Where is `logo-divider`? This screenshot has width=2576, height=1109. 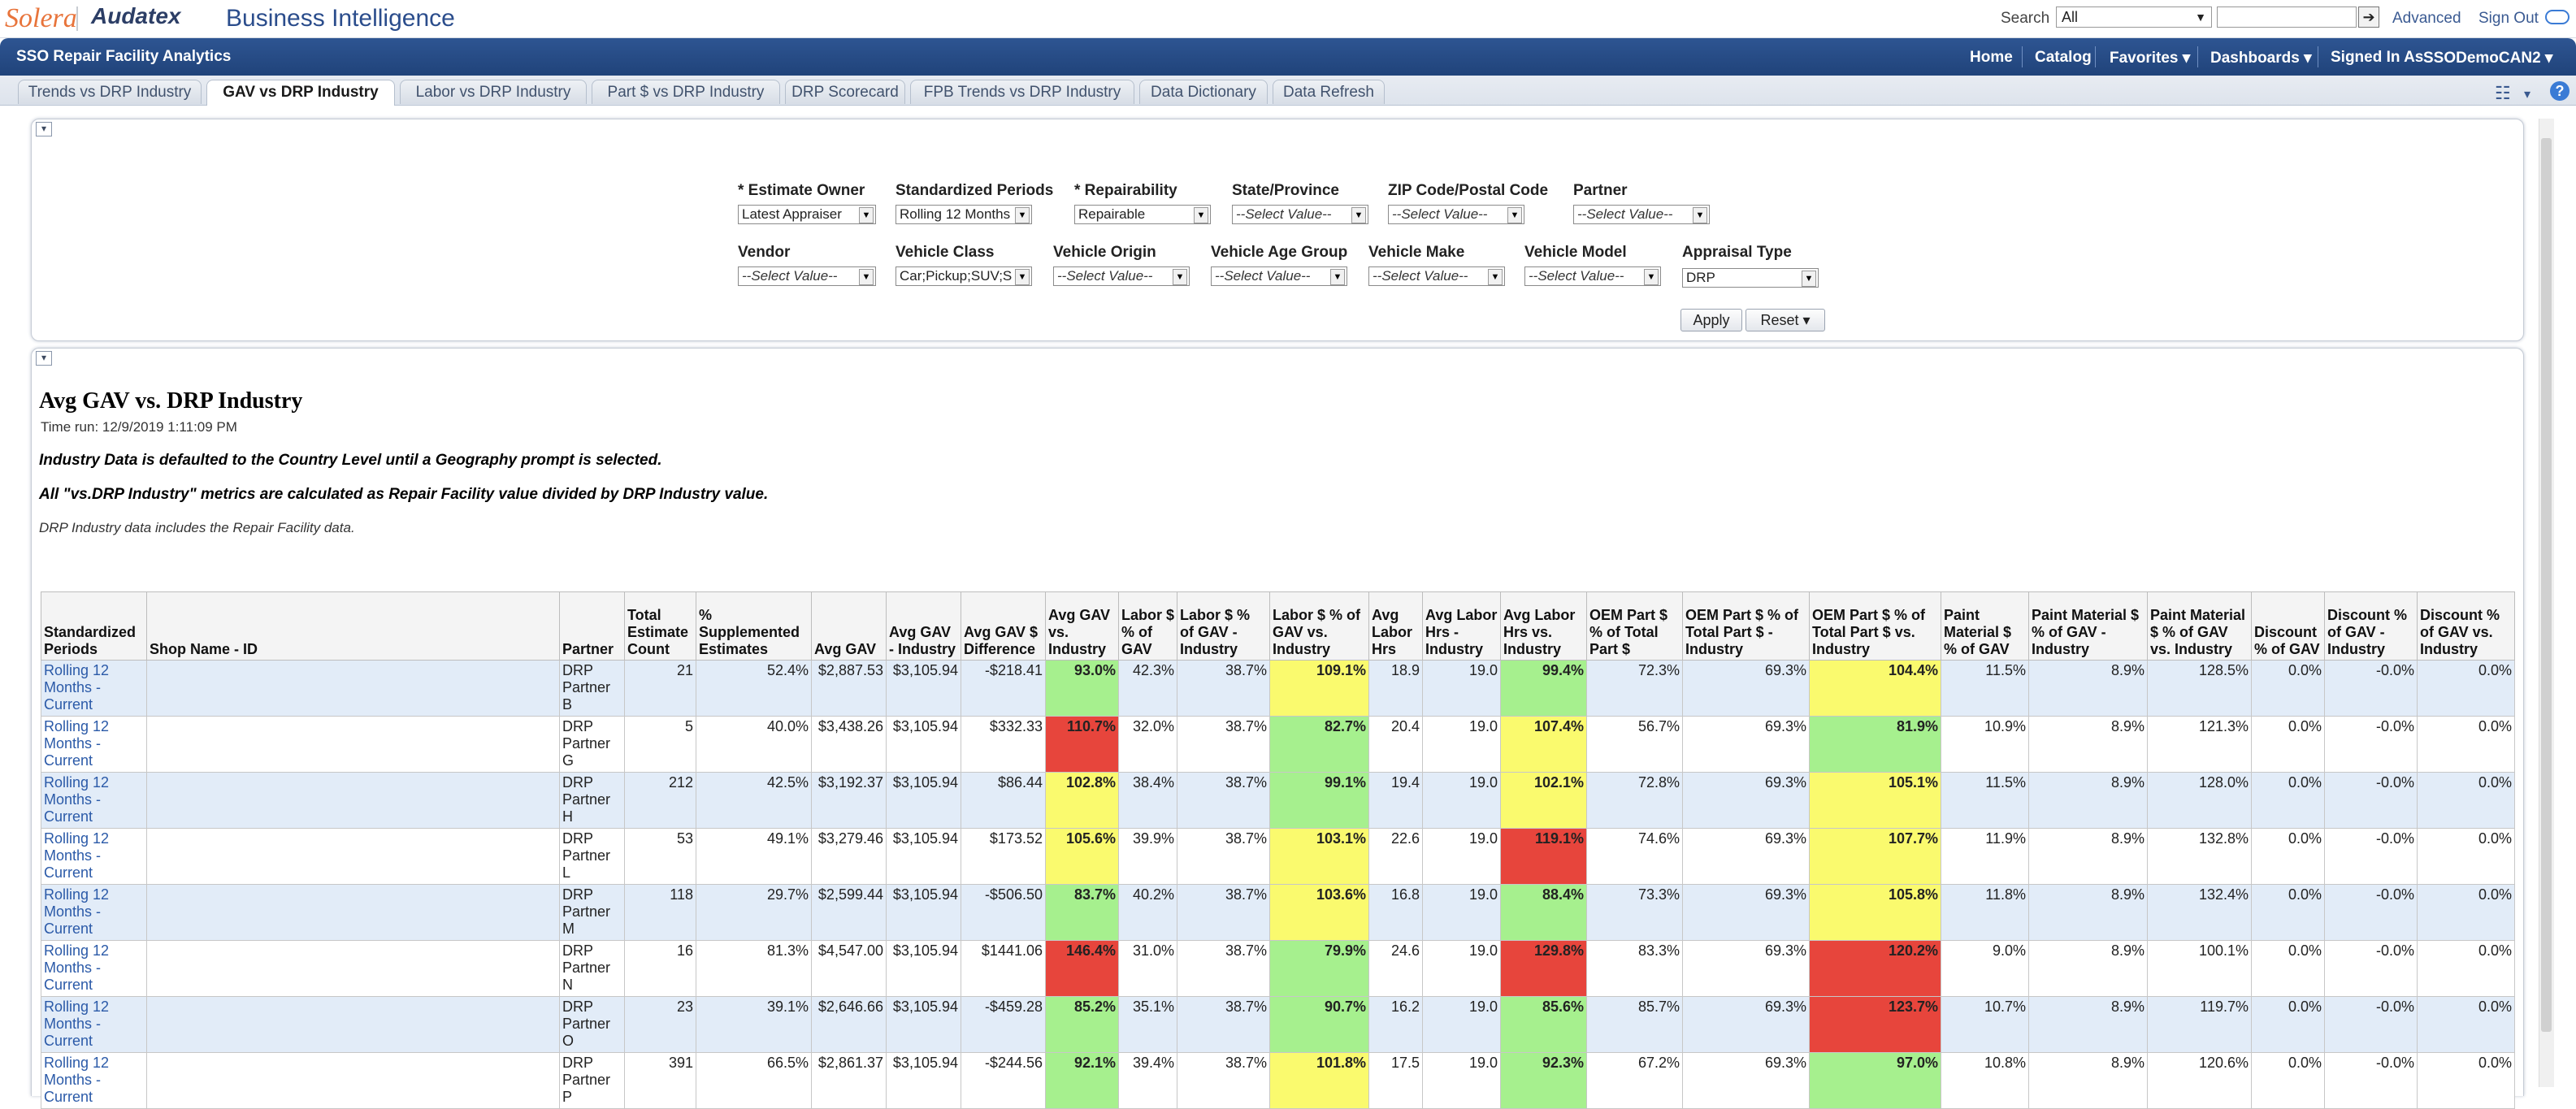 logo-divider is located at coordinates (77, 18).